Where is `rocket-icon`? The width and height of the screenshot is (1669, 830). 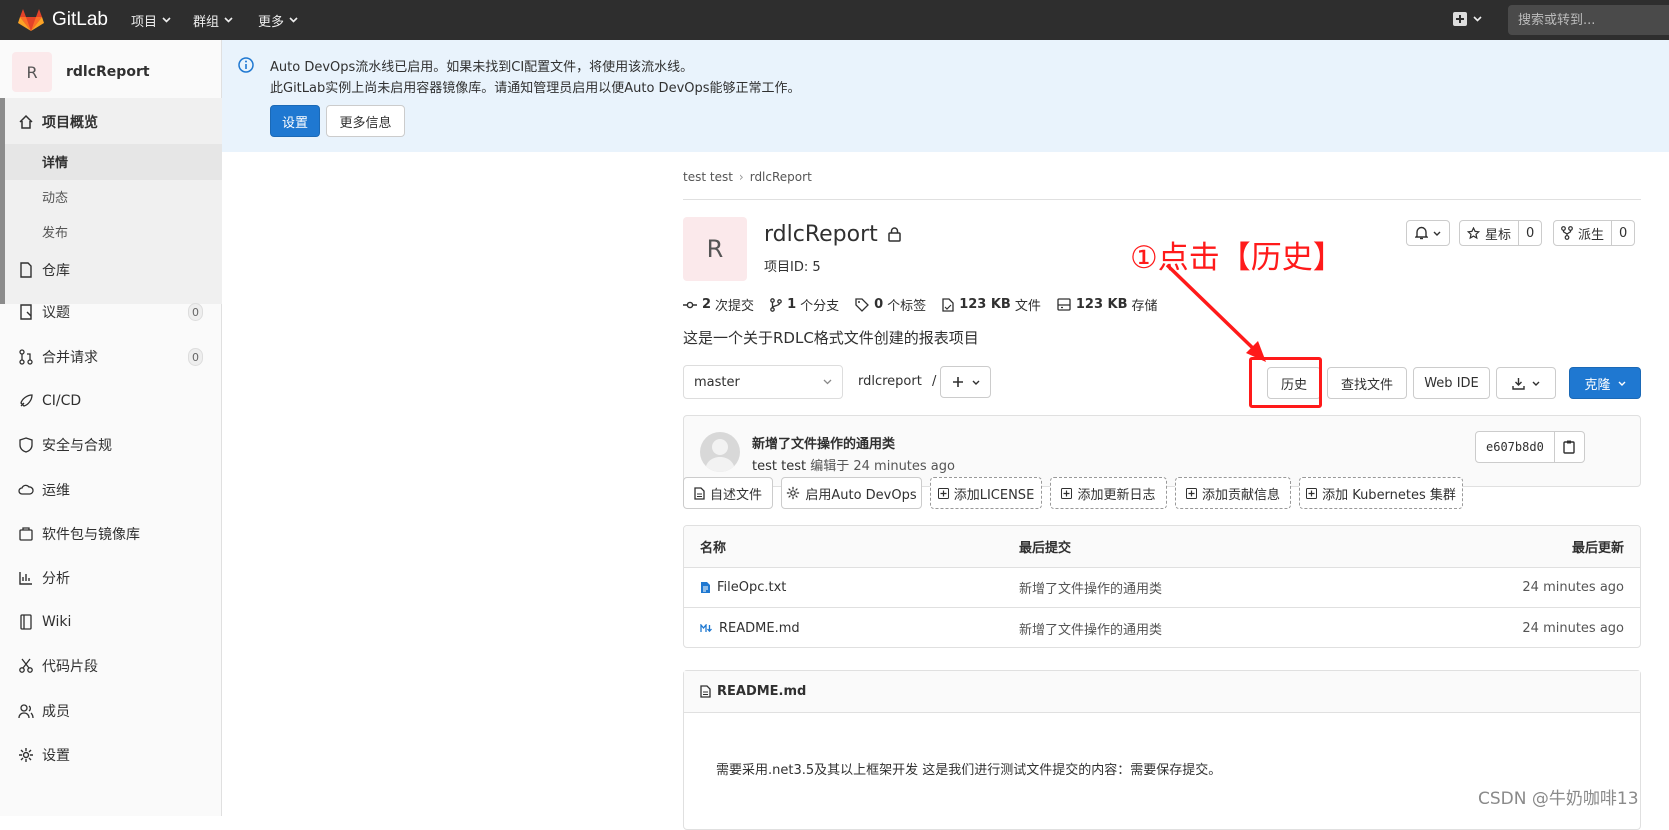 rocket-icon is located at coordinates (26, 400).